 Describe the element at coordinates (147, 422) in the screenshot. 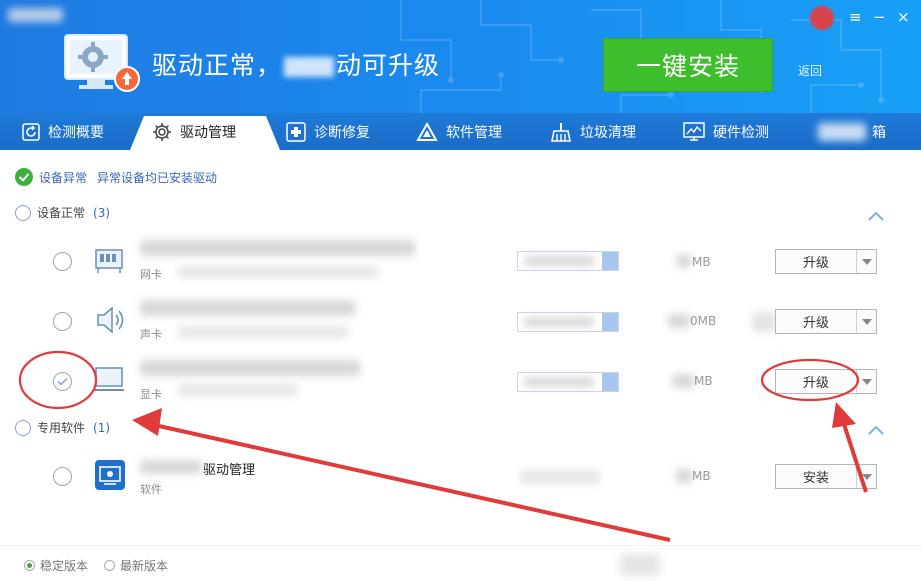

I see `annotation-arrowhead-left` at that location.